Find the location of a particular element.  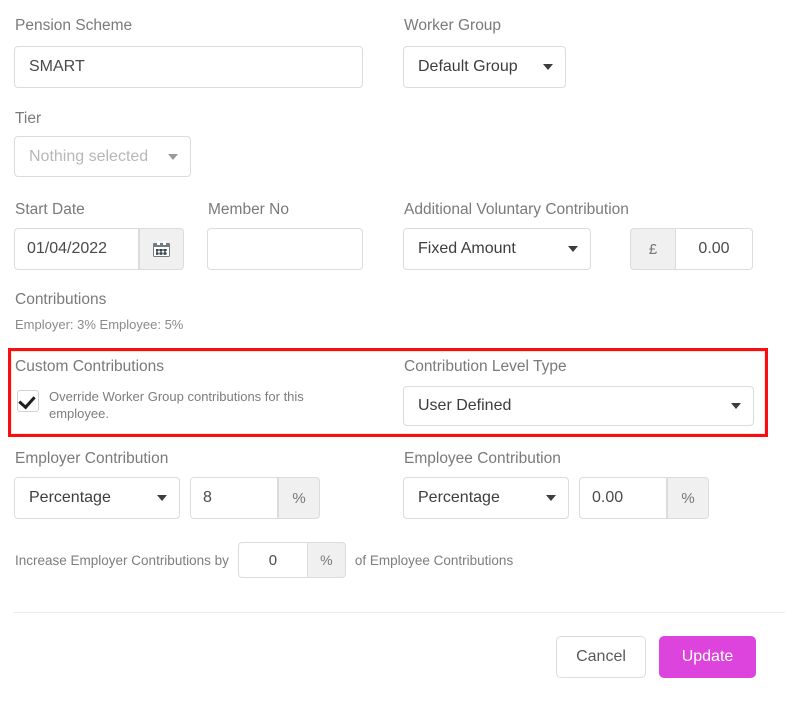

start-date-group: 01/04/2022 is located at coordinates (99, 249).